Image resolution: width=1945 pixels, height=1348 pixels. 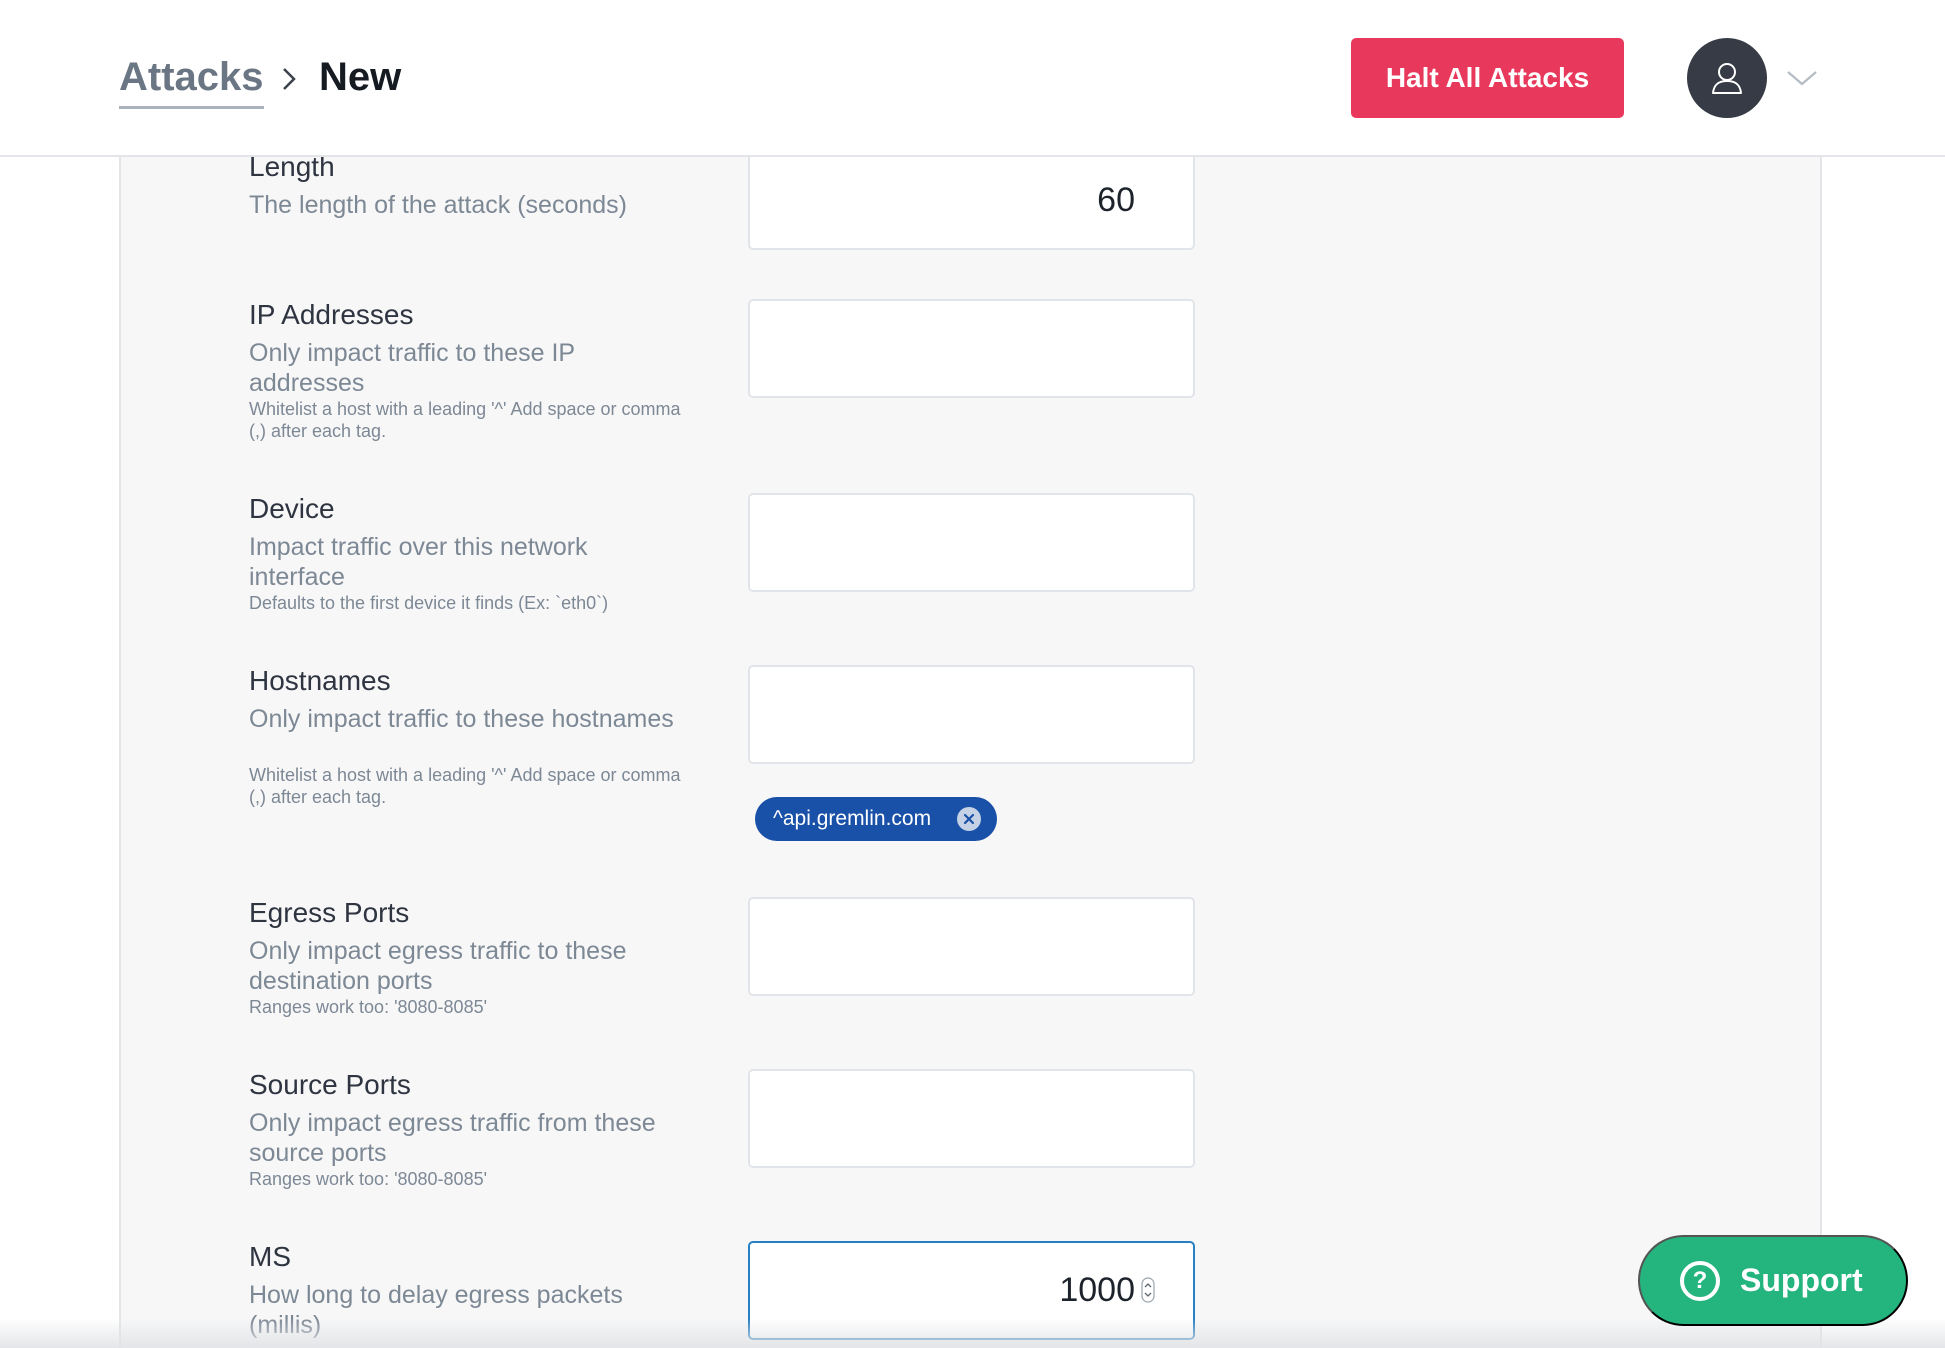 What do you see at coordinates (971, 542) in the screenshot?
I see `device-input` at bounding box center [971, 542].